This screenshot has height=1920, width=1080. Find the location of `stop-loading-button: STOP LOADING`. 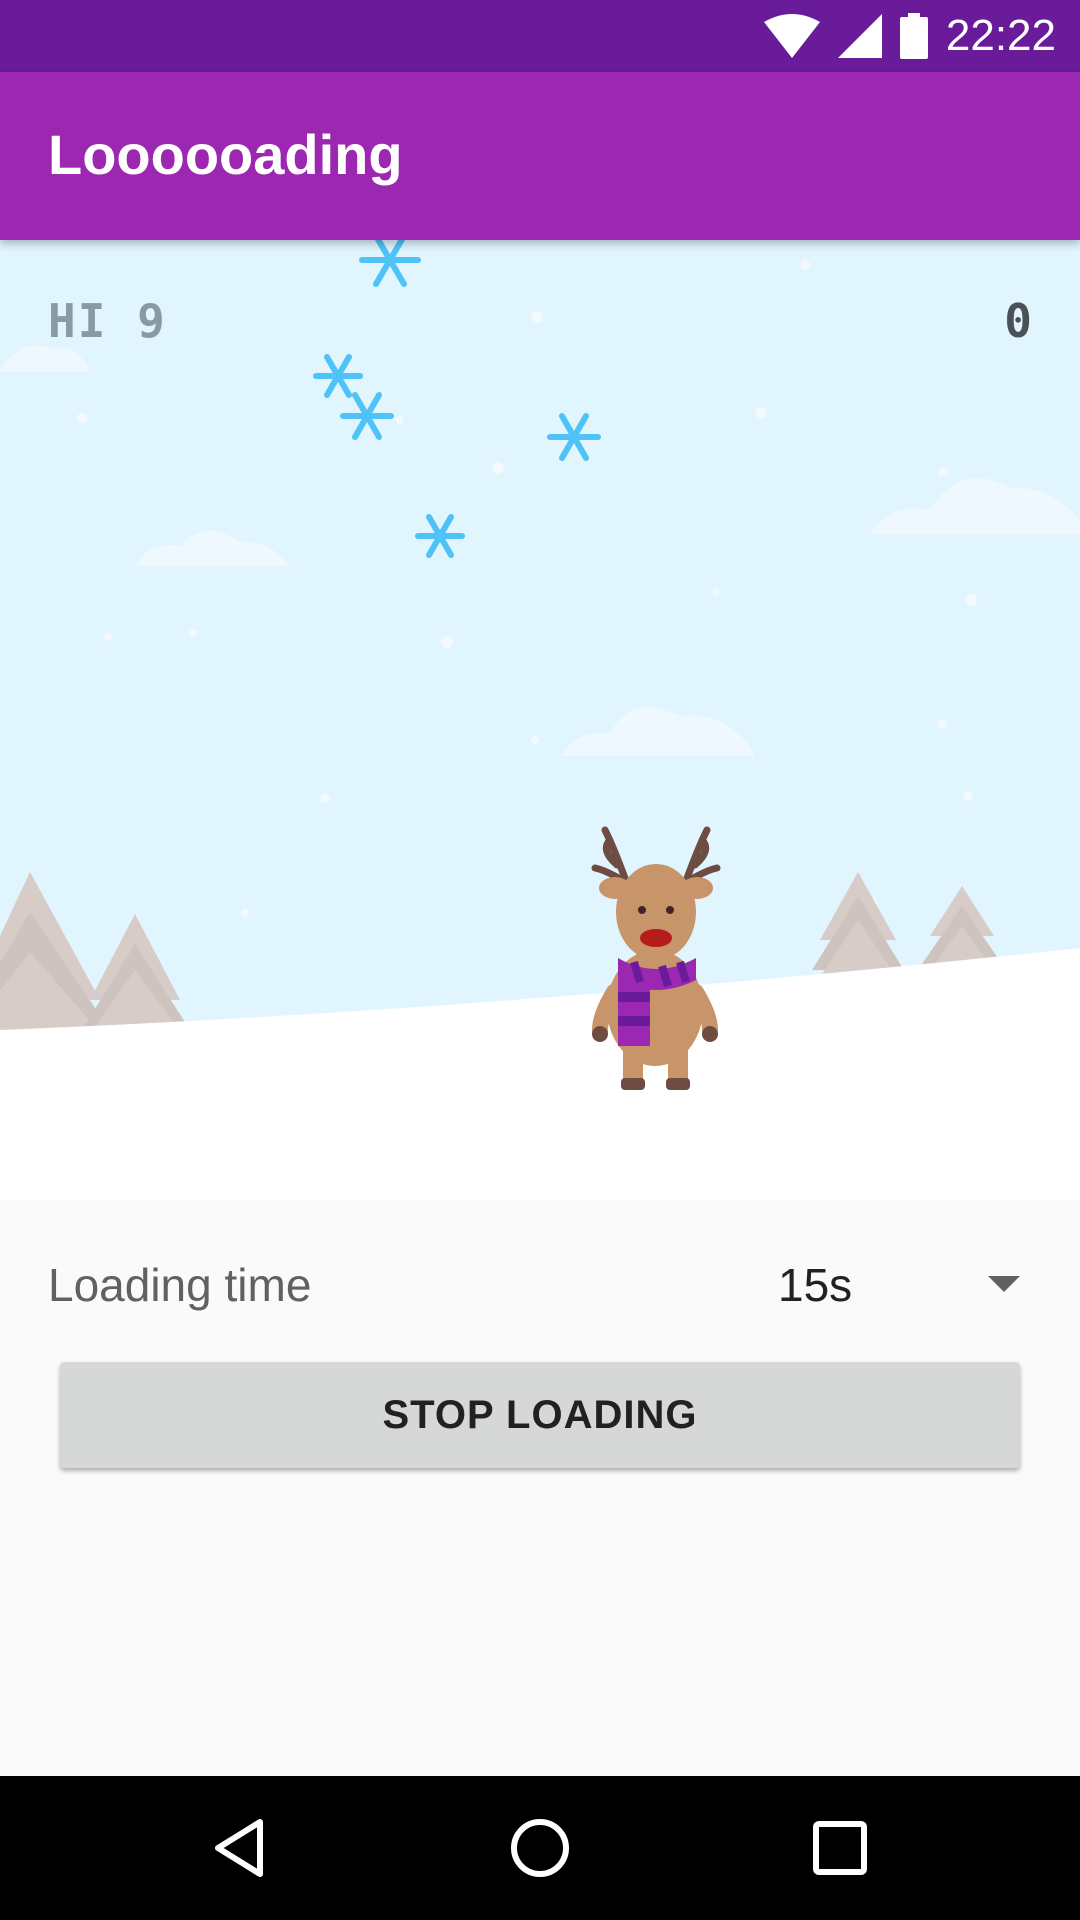

stop-loading-button: STOP LOADING is located at coordinates (540, 1415).